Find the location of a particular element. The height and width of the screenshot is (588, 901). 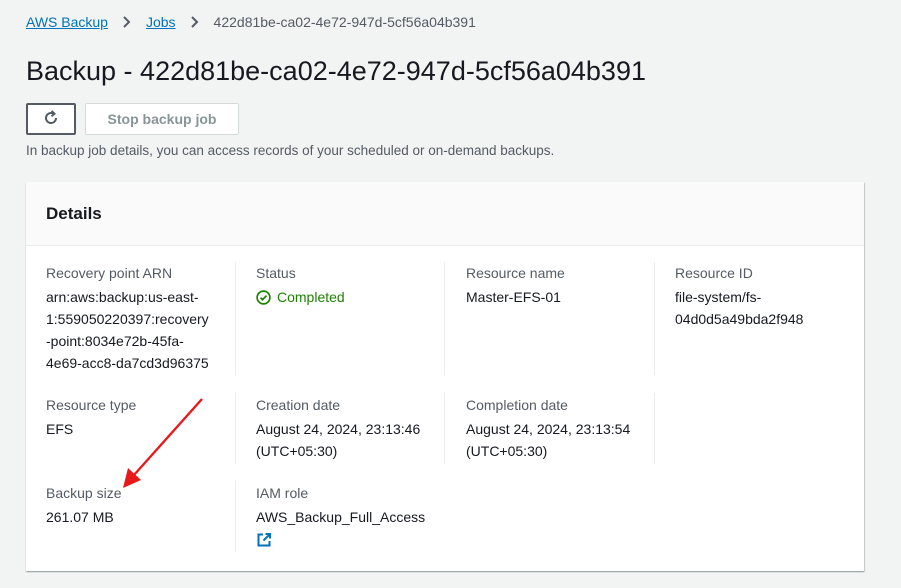

action-bar: Stop backup job is located at coordinates (132, 119).